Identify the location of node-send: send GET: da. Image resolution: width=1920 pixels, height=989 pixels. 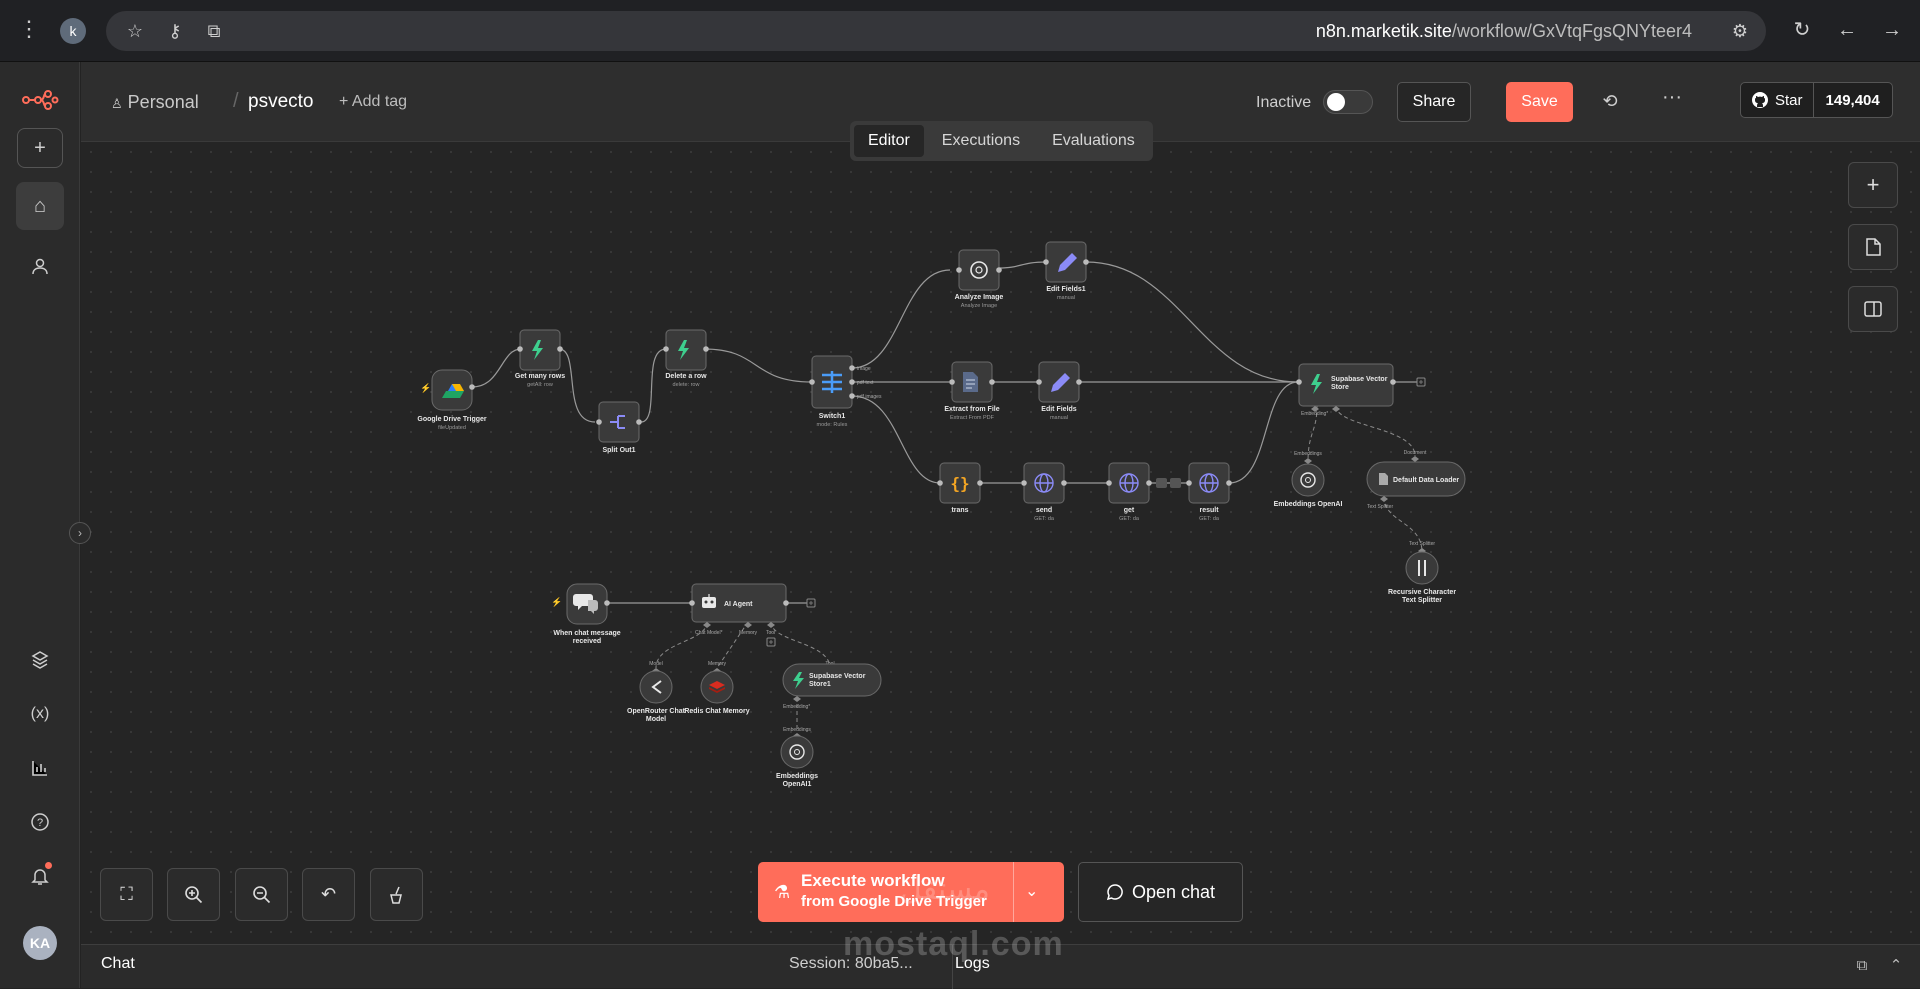
(1044, 492).